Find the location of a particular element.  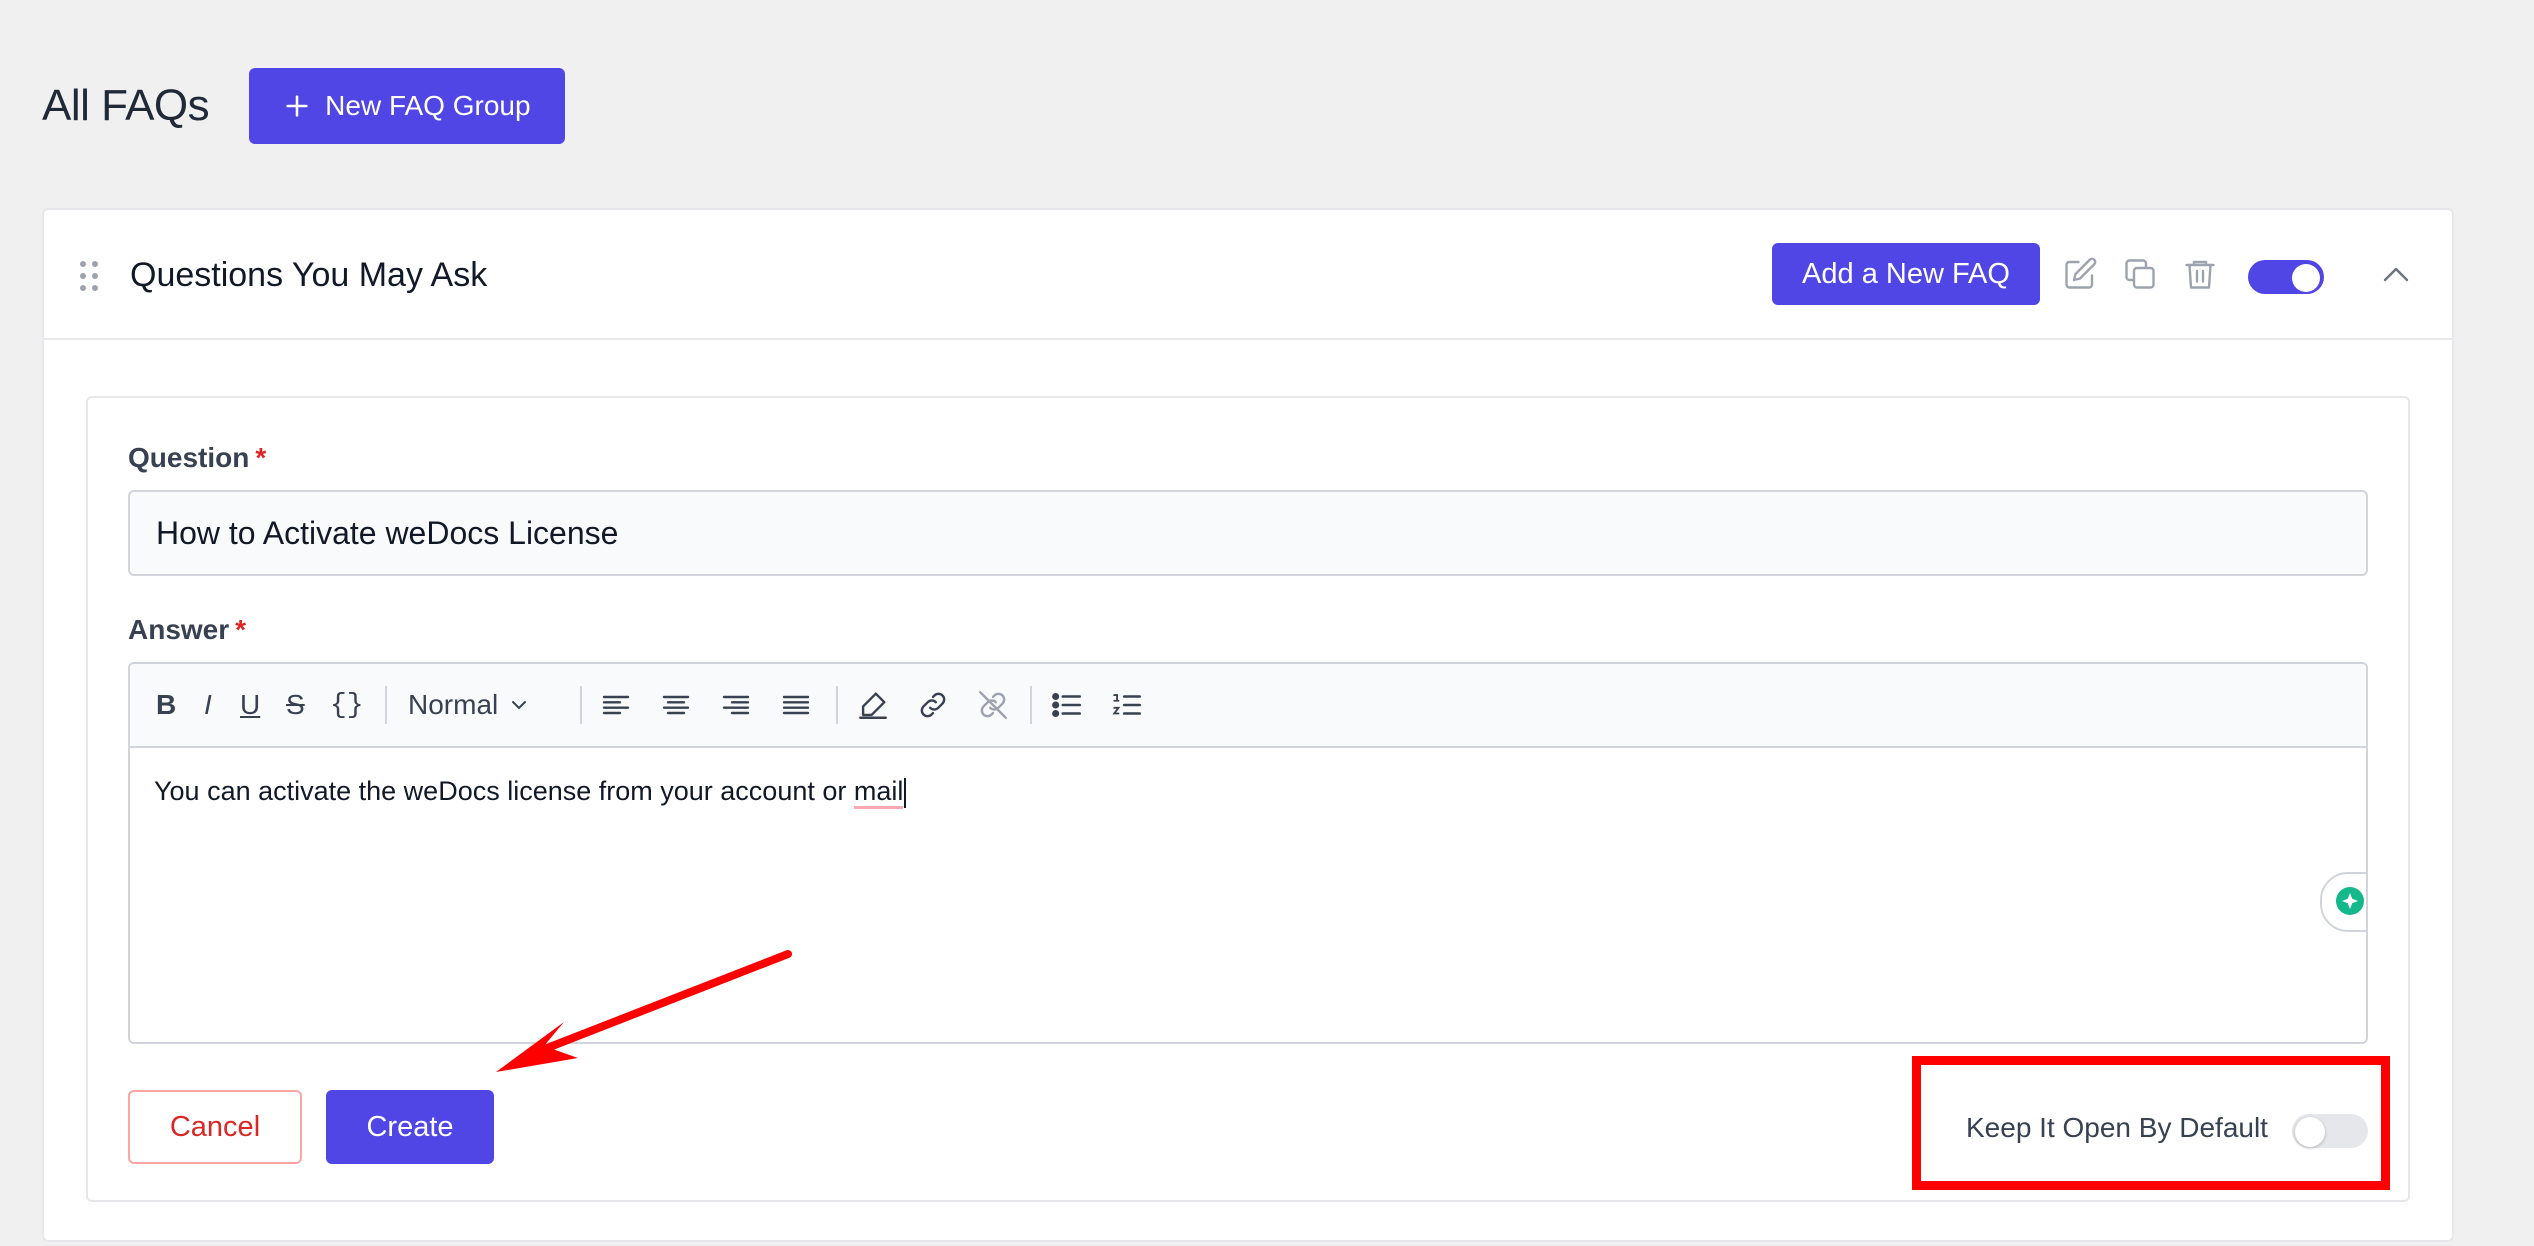

faq-group-title: Questions You May Ask is located at coordinates (309, 275).